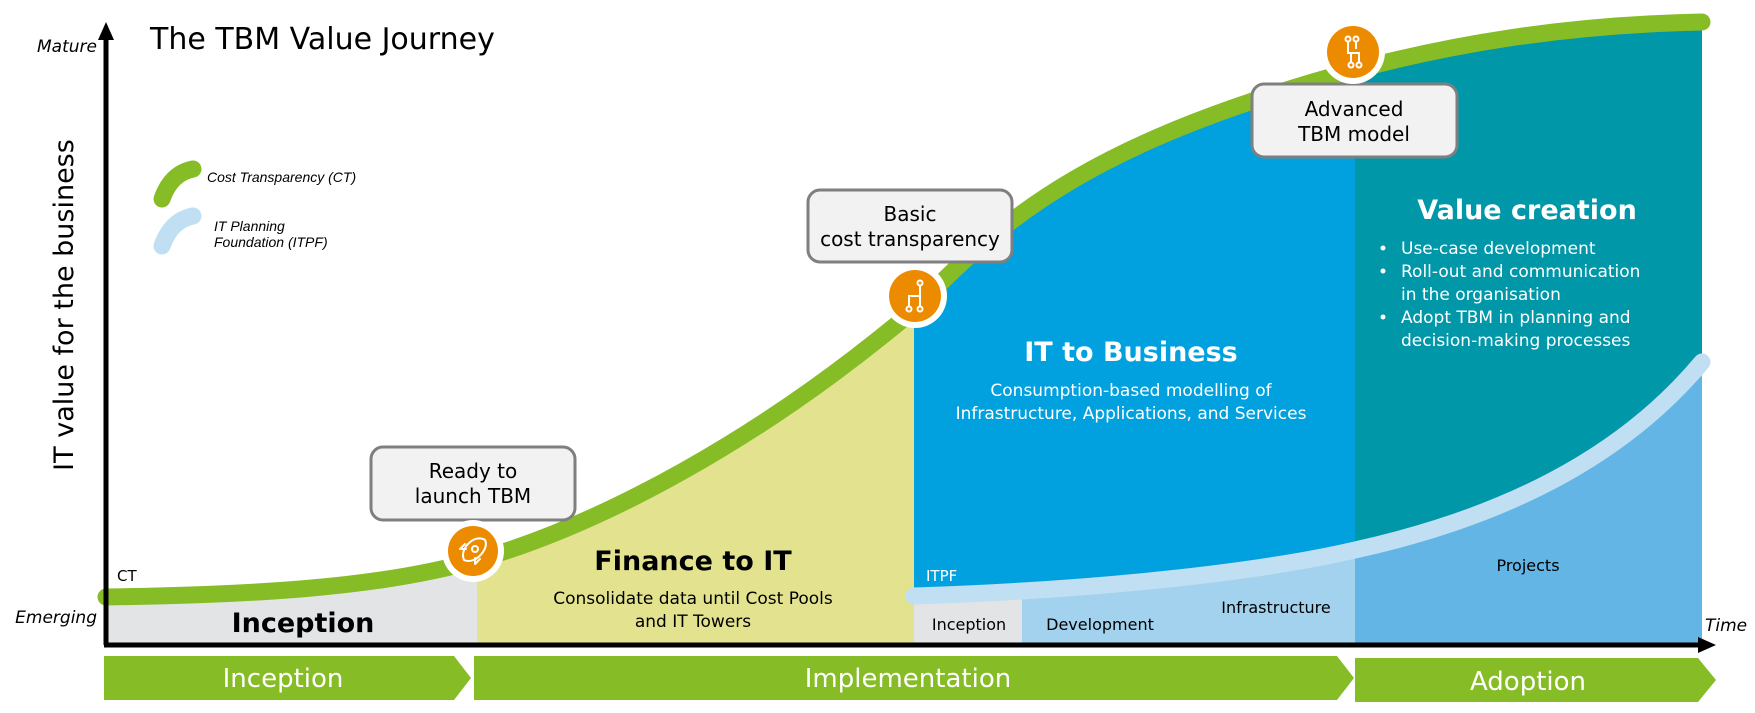 The width and height of the screenshot is (1755, 713). What do you see at coordinates (106, 31) in the screenshot?
I see `y-axis-arrow-icon` at bounding box center [106, 31].